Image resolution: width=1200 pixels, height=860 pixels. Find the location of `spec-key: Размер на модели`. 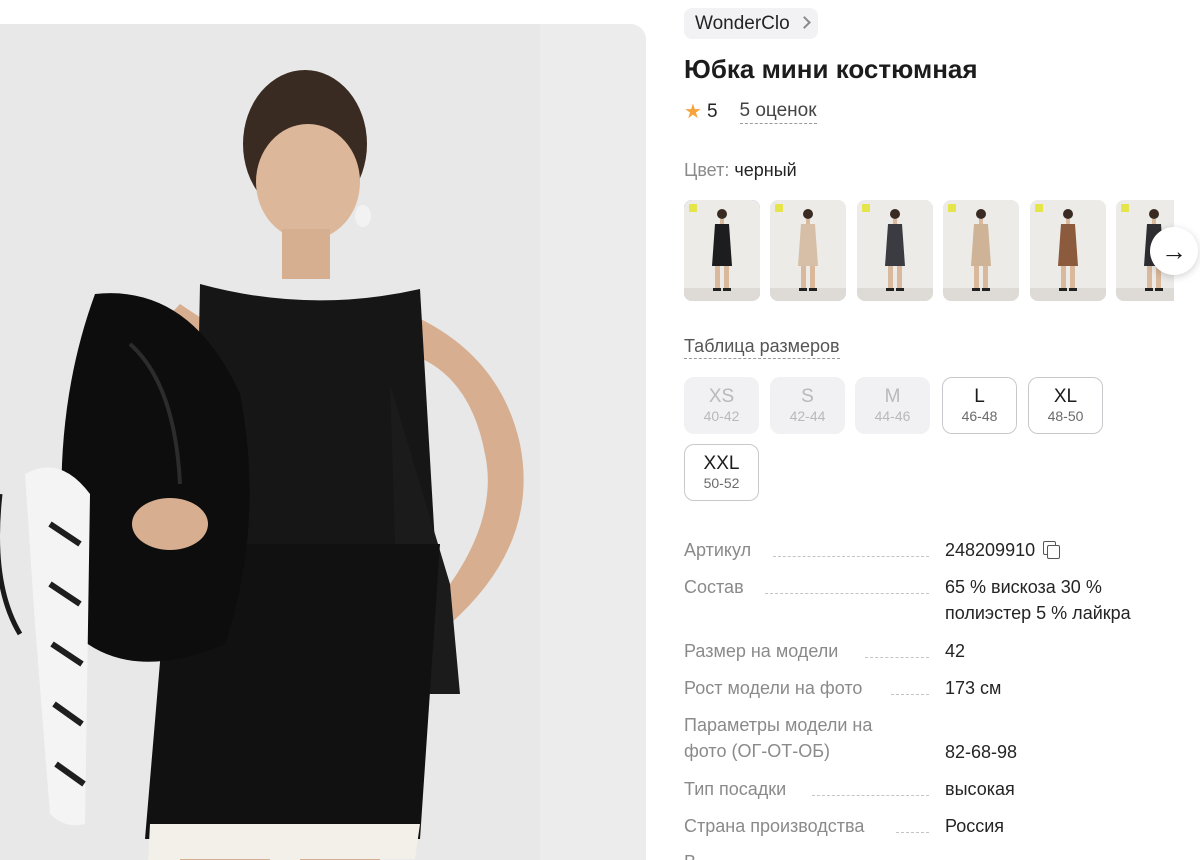

spec-key: Размер на модели is located at coordinates (761, 651).